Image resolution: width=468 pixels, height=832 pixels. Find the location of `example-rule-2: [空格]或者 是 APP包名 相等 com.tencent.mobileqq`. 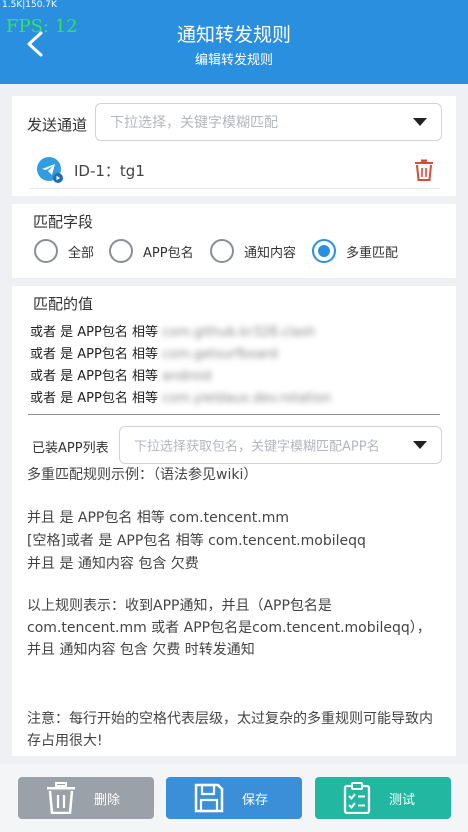

example-rule-2: [空格]或者 是 APP包名 相等 com.tencent.mobileqq is located at coordinates (196, 541).